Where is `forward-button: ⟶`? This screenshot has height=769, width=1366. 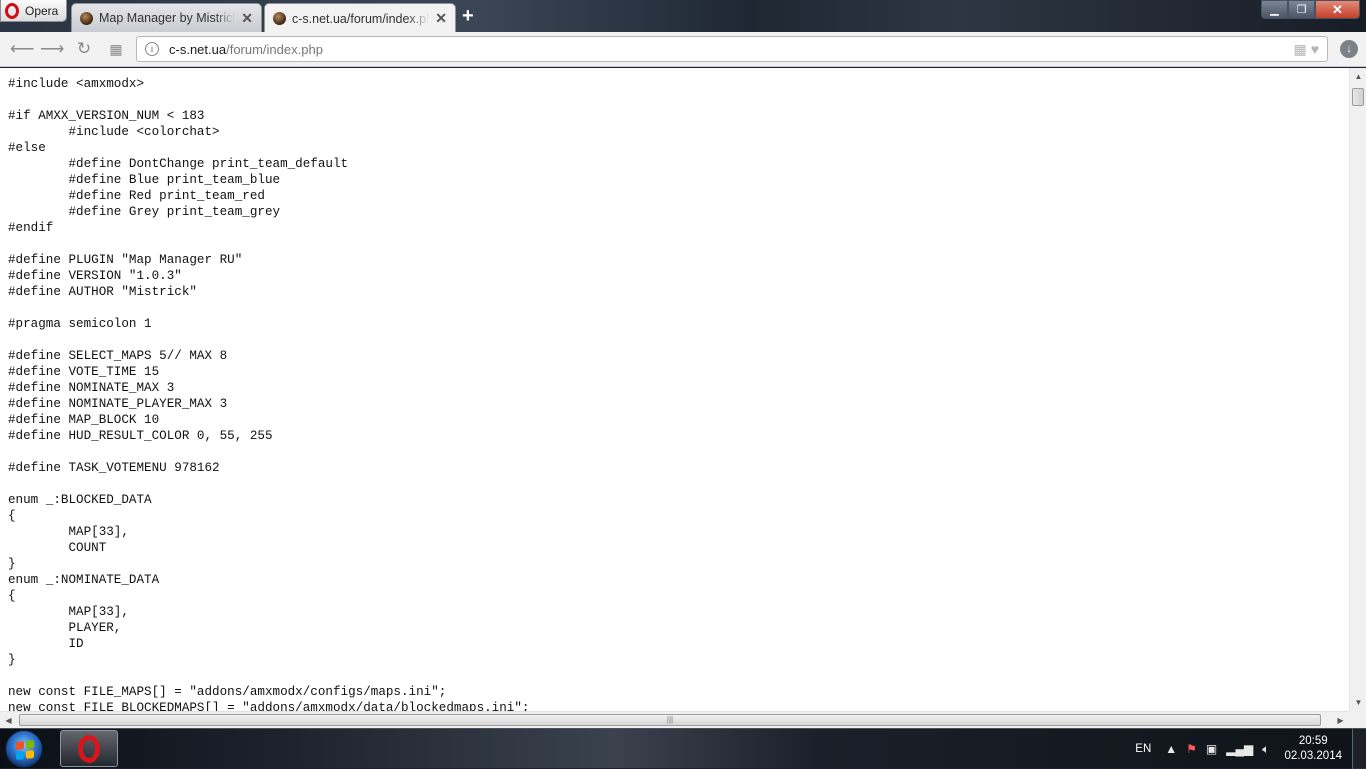
forward-button: ⟶ is located at coordinates (52, 49).